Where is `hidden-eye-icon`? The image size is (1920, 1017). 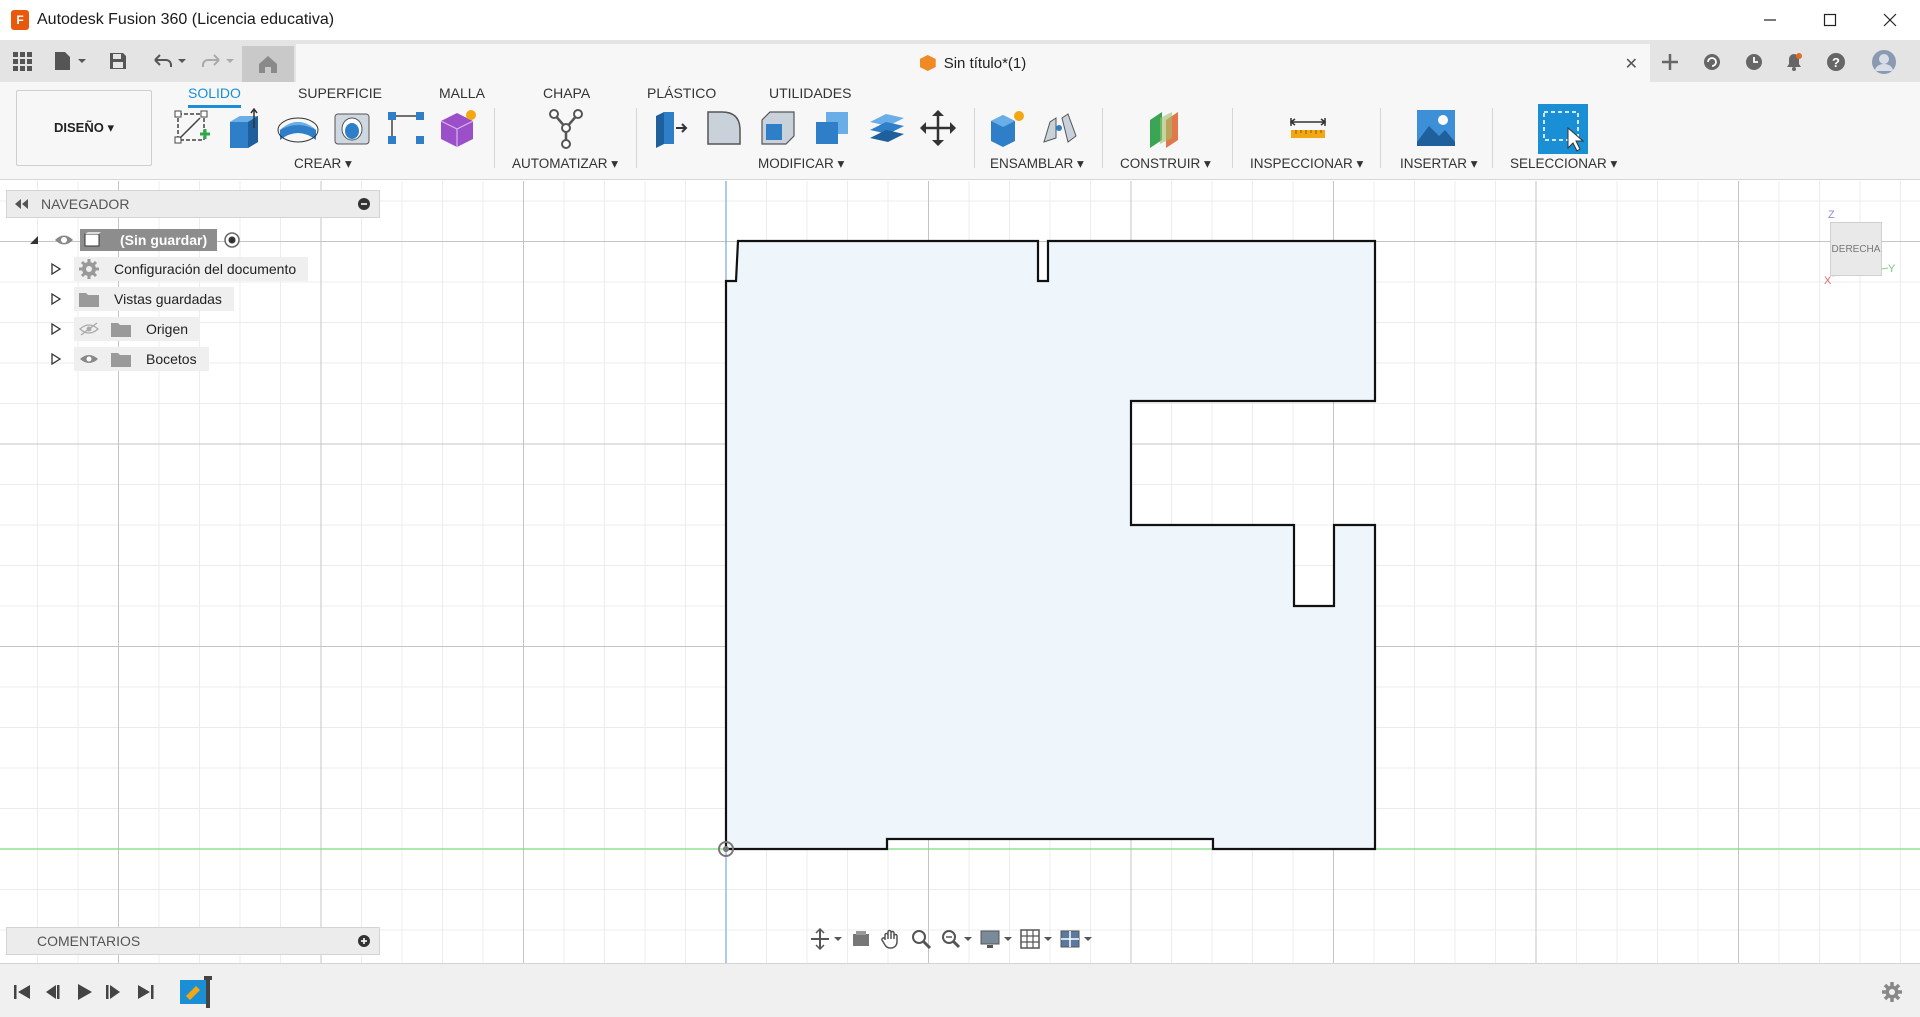 hidden-eye-icon is located at coordinates (89, 329).